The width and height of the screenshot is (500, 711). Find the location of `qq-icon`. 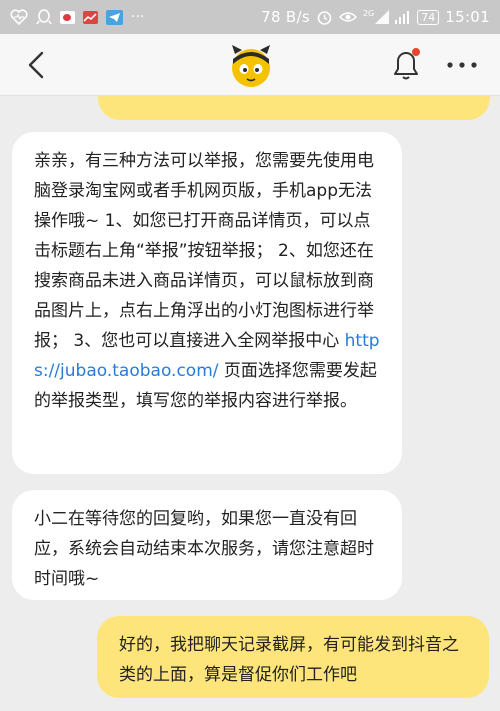

qq-icon is located at coordinates (44, 16).